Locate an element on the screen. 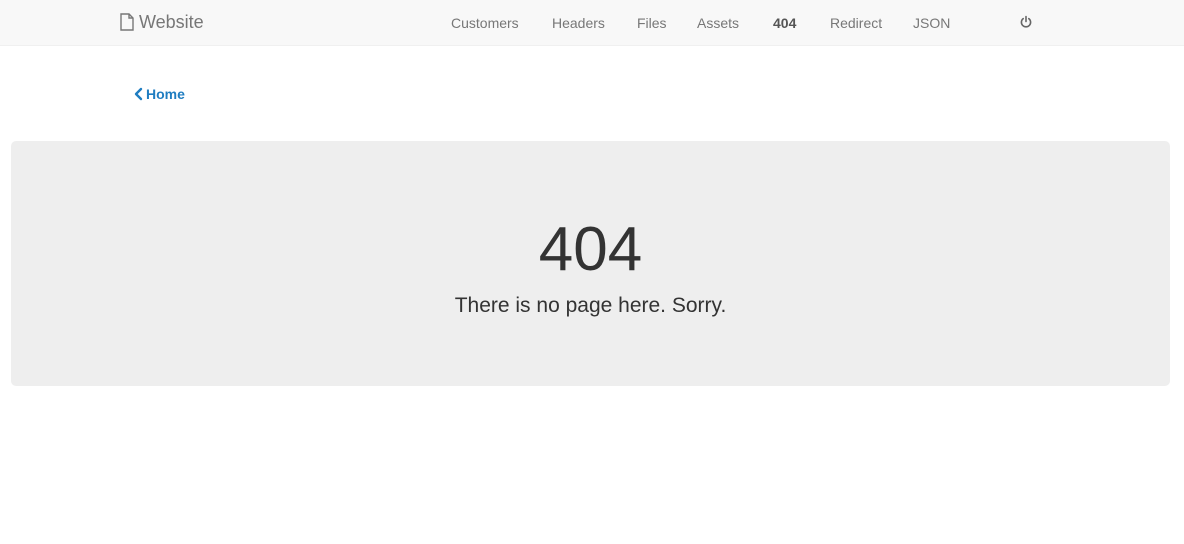 Image resolution: width=1184 pixels, height=544 pixels. nav-json: JSON is located at coordinates (931, 23).